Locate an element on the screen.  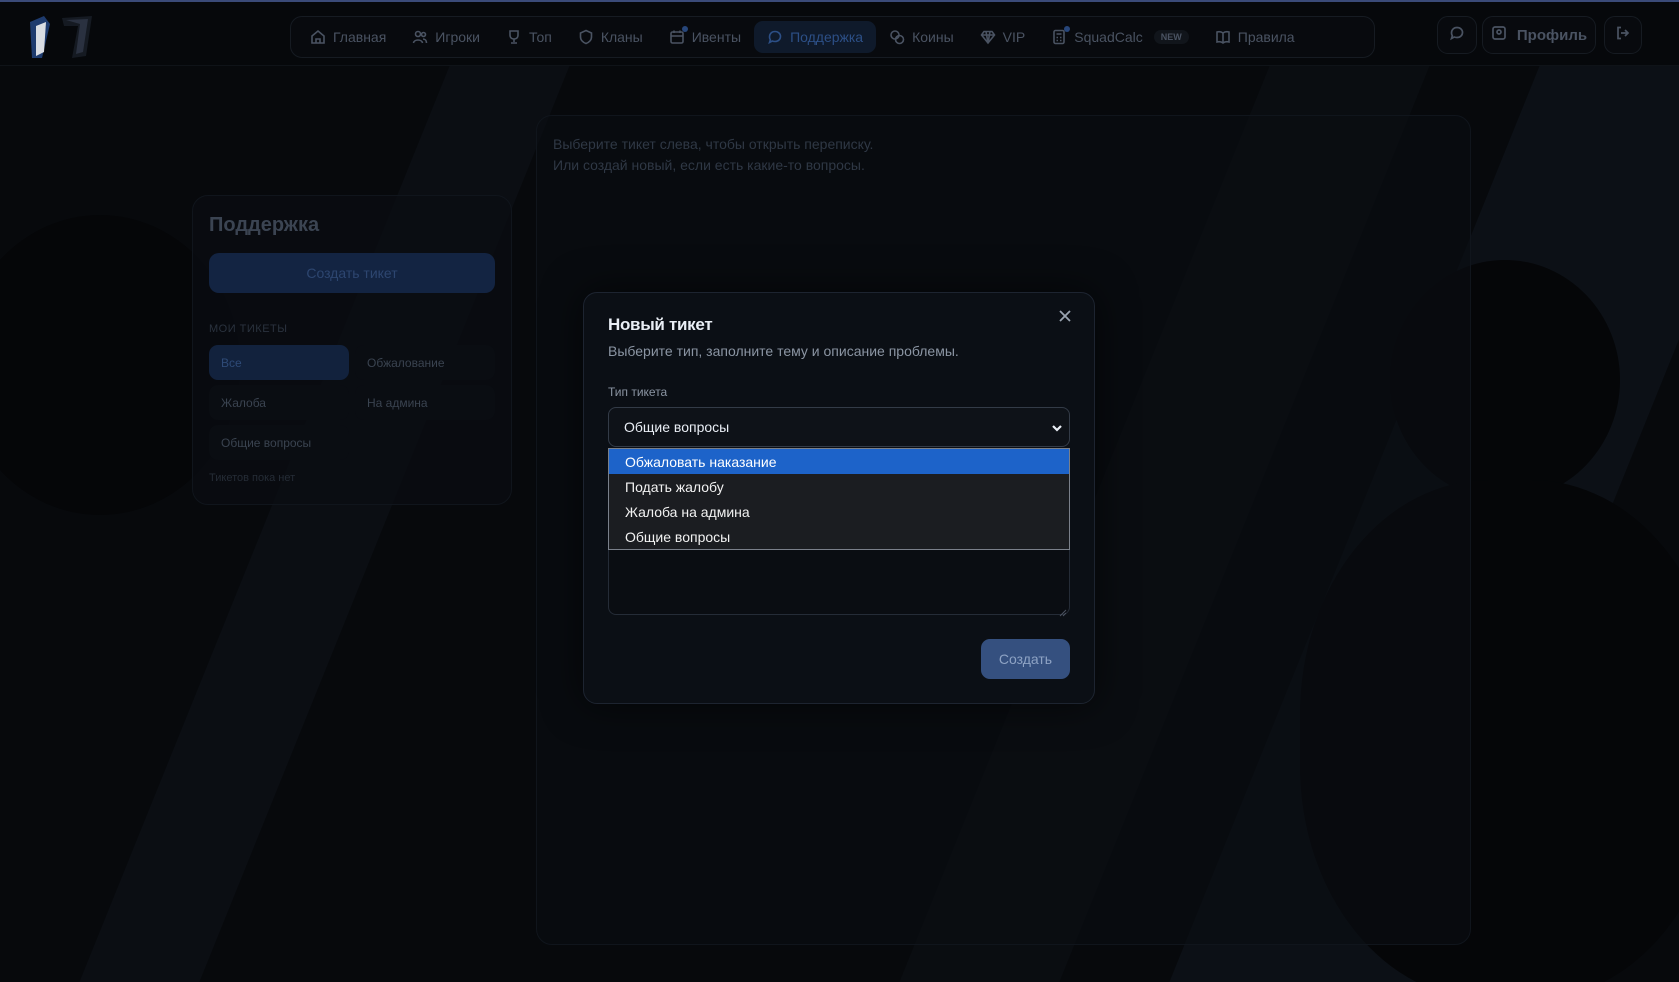
nav-item-label: Коины is located at coordinates (933, 37).